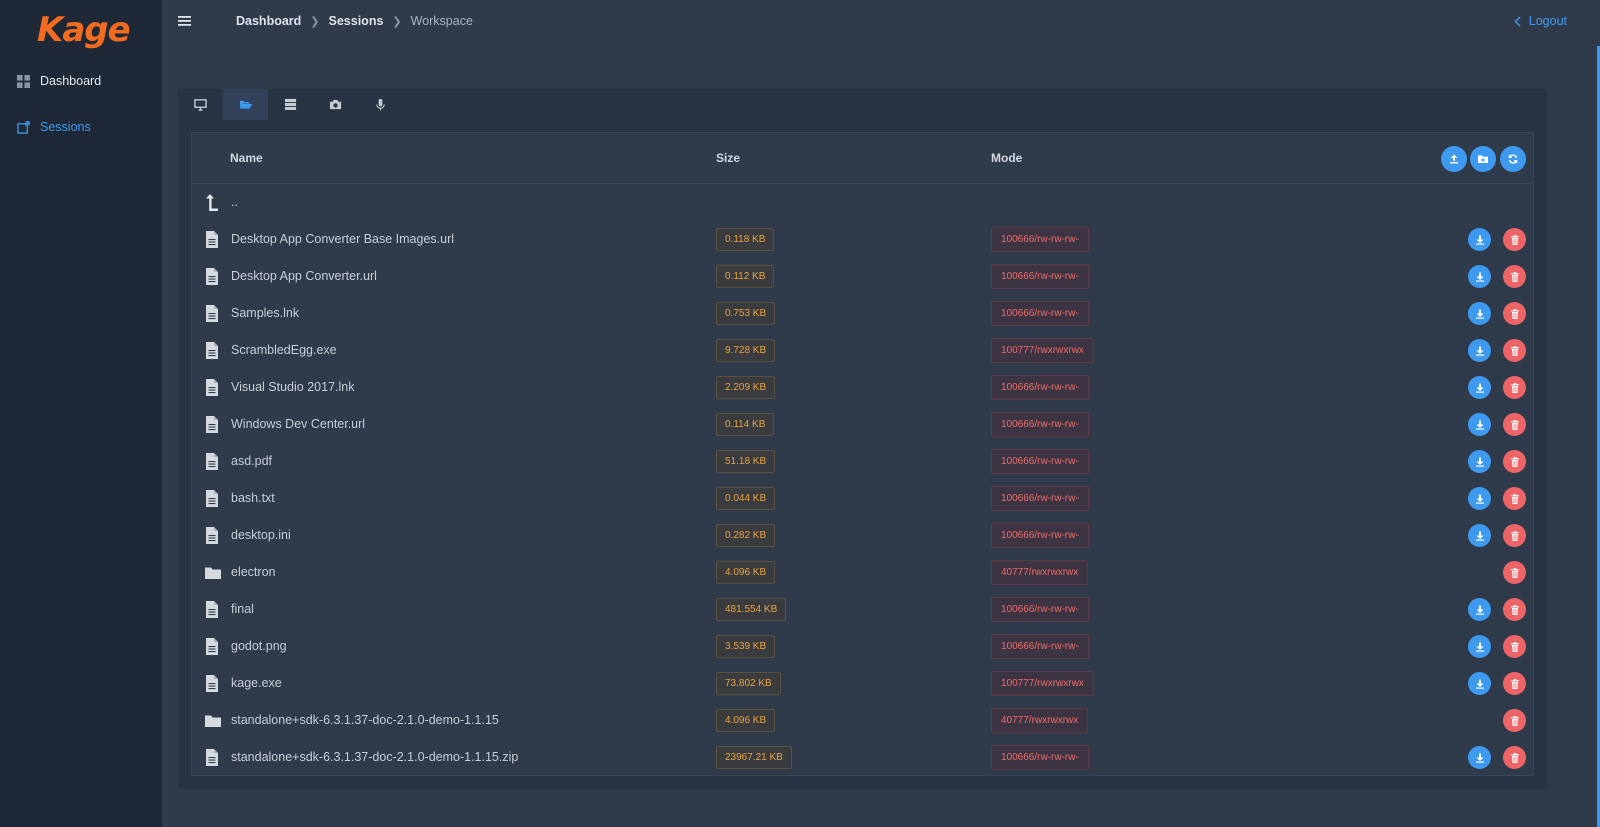 Image resolution: width=1600 pixels, height=827 pixels. I want to click on file-row: bash.txt 0.044 KB 100666/rw-rw-rw-, so click(862, 498).